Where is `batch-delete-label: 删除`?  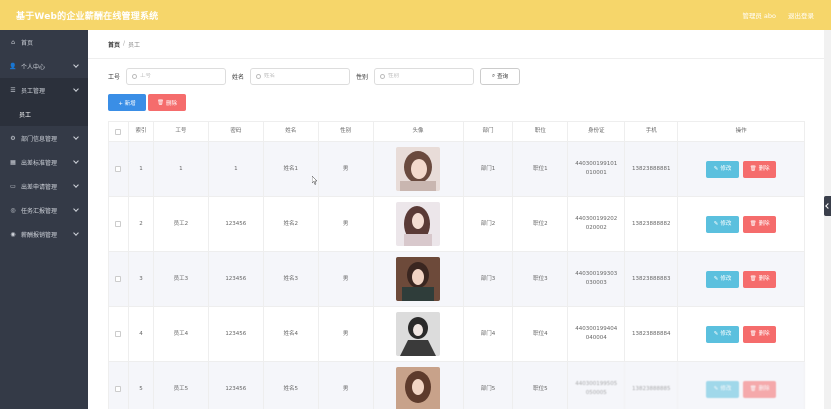 batch-delete-label: 删除 is located at coordinates (171, 103).